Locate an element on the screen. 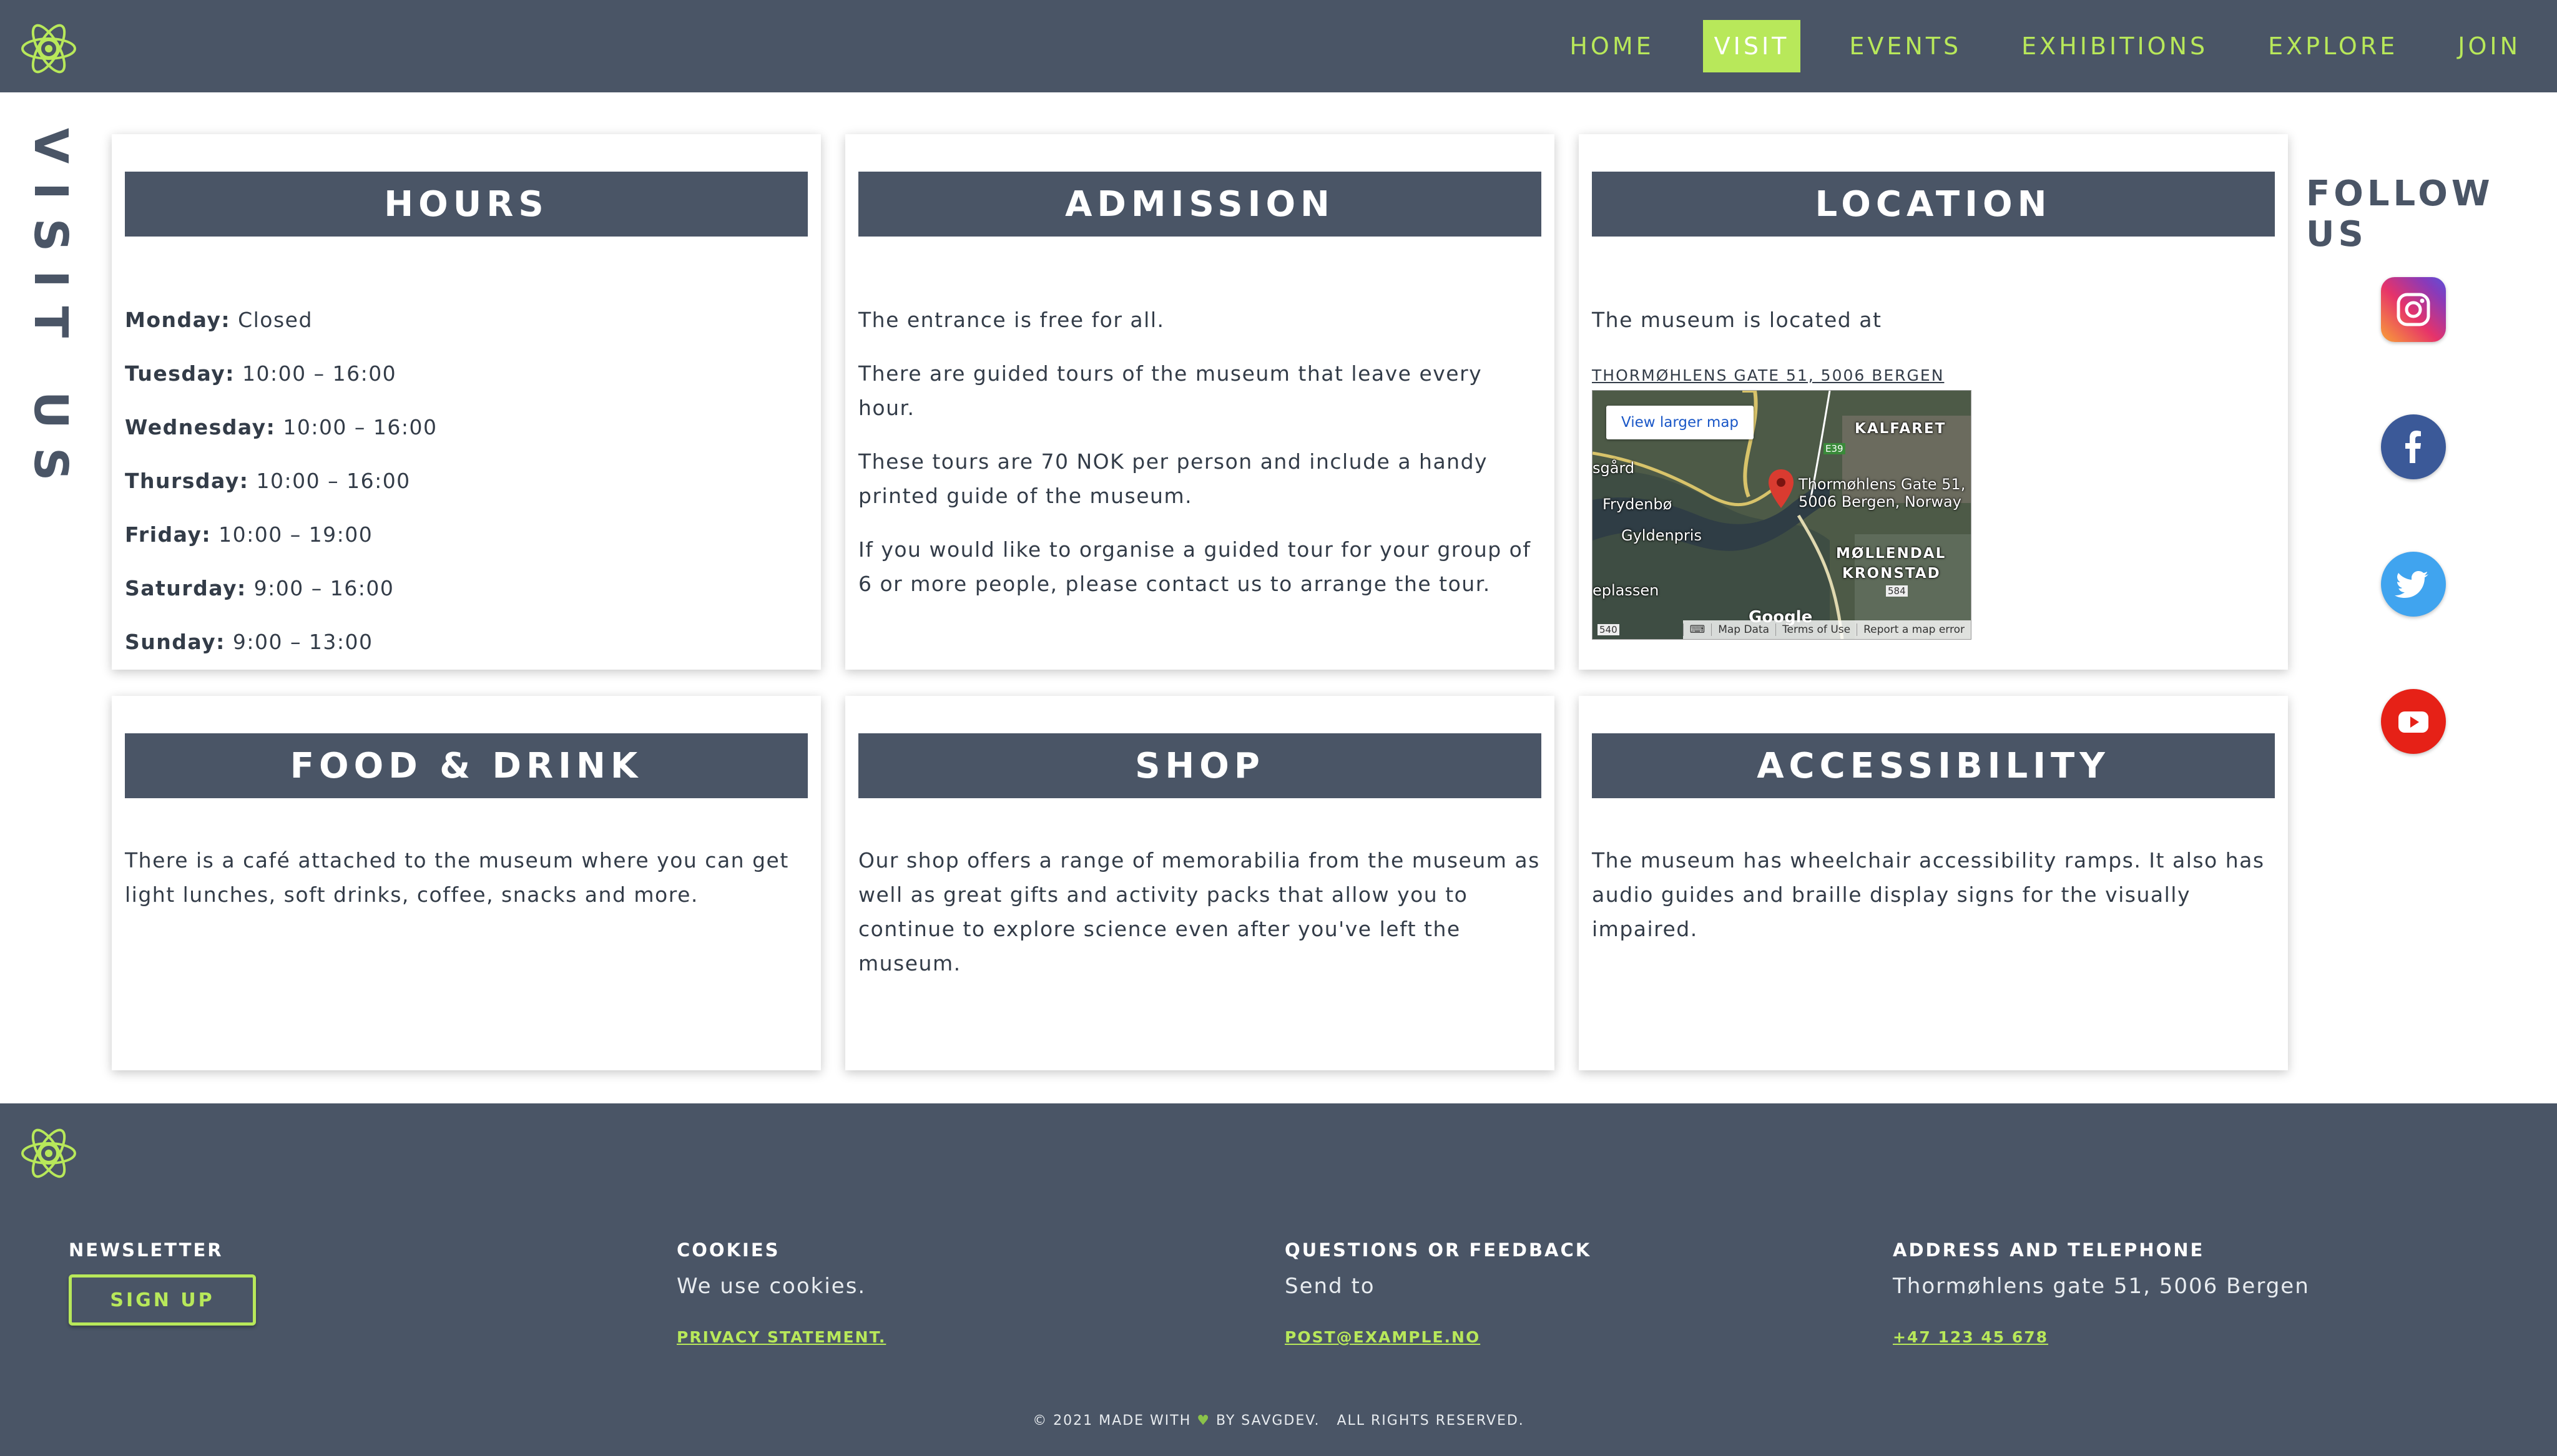 This screenshot has width=2557, height=1456. map-pin-icon is located at coordinates (1781, 489).